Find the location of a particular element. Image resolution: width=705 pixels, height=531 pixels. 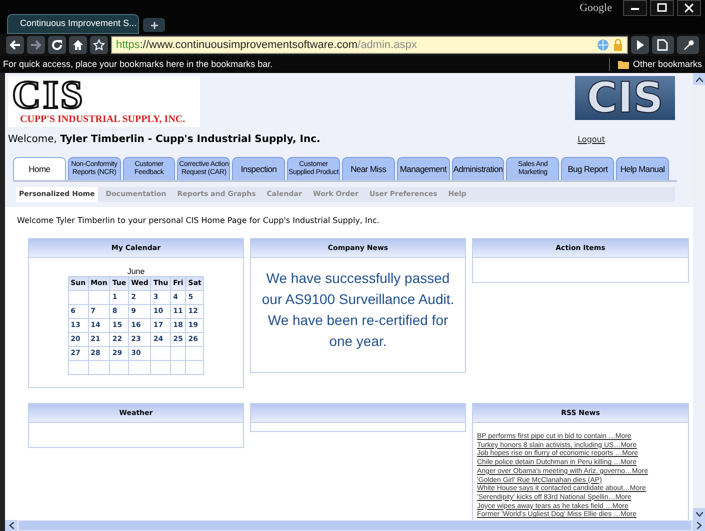

maximize-icon is located at coordinates (662, 8).